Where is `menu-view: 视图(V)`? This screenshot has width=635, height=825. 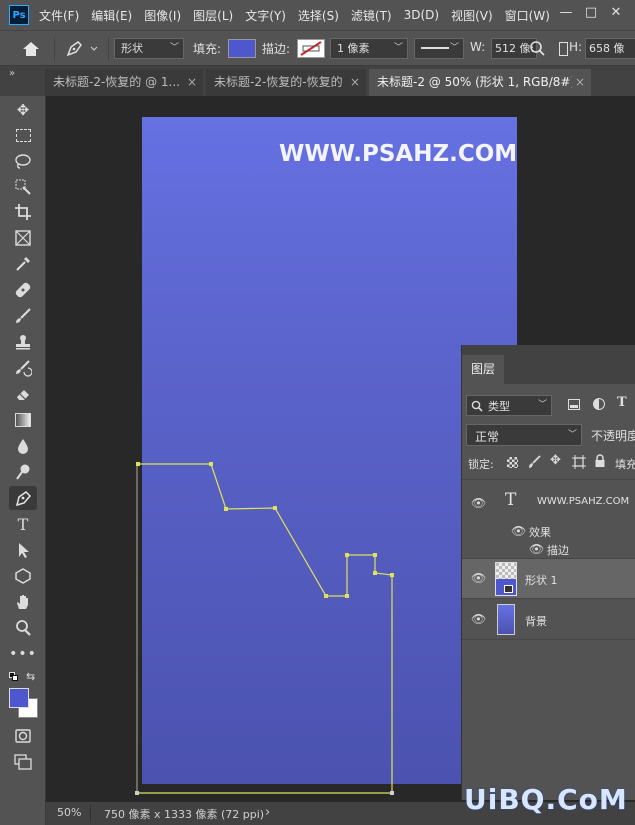
menu-view: 视图(V) is located at coordinates (472, 15).